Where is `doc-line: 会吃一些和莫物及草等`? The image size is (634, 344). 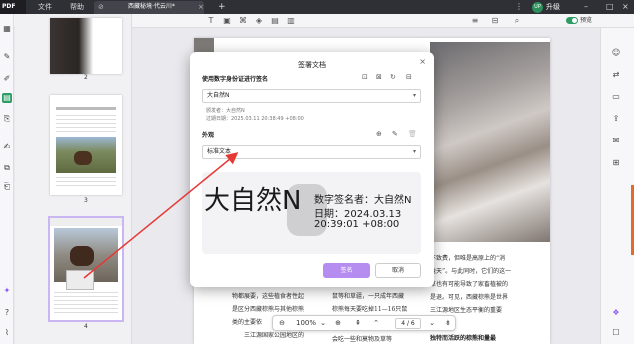
doc-line: 会吃一些和莫物及草等 is located at coordinates (362, 339).